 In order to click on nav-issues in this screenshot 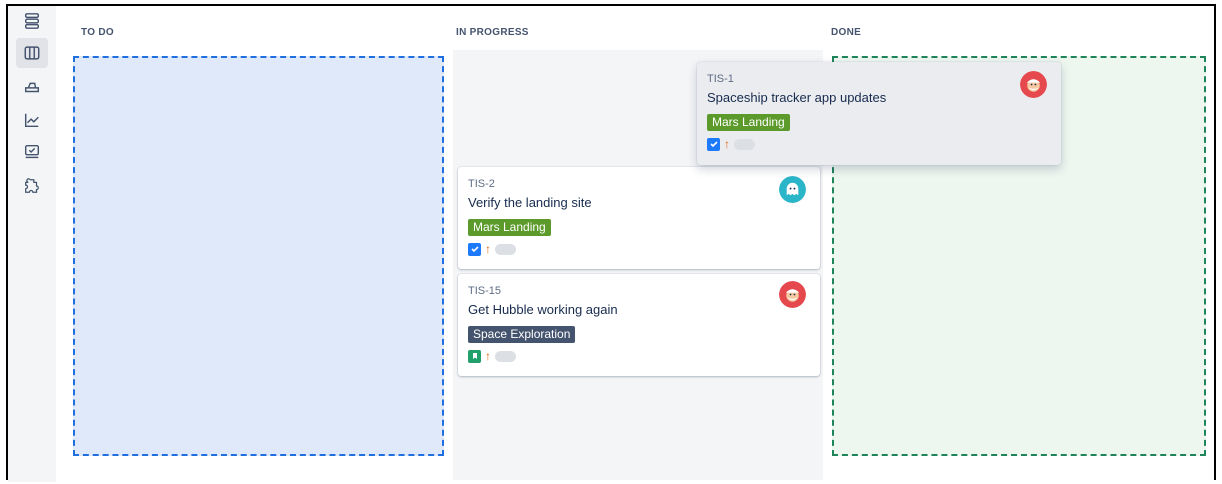, I will do `click(32, 152)`.